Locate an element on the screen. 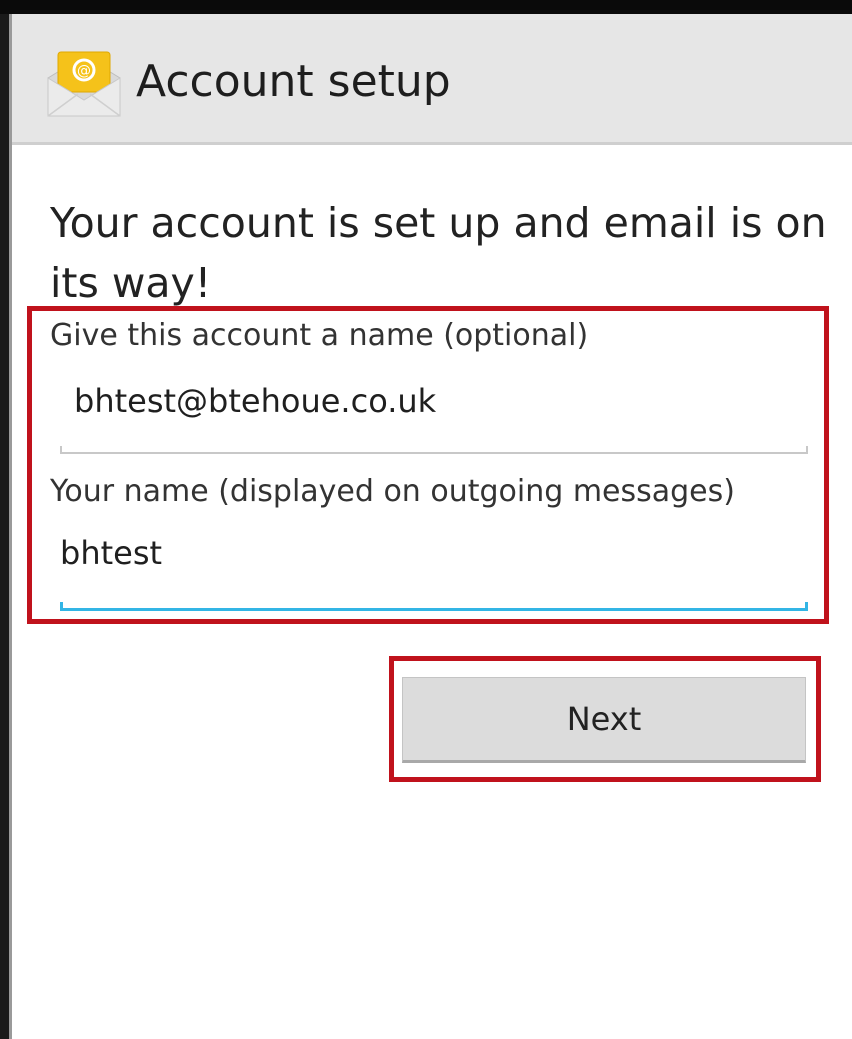  status-bar-edge is located at coordinates (426, 7).